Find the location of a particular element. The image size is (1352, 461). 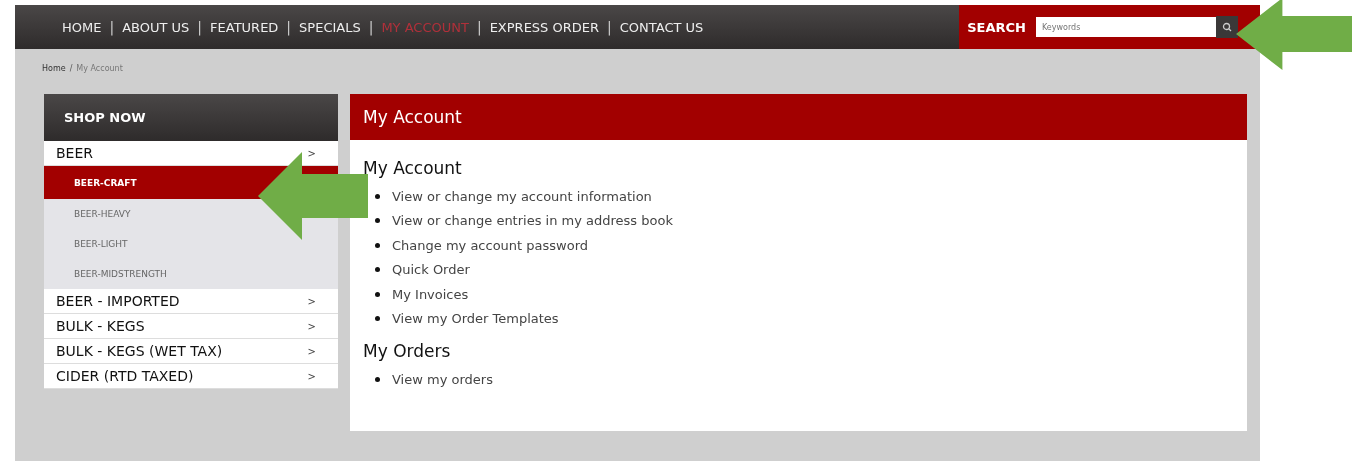

category-label: BULK - KEGS (WET TAX) is located at coordinates (139, 351).